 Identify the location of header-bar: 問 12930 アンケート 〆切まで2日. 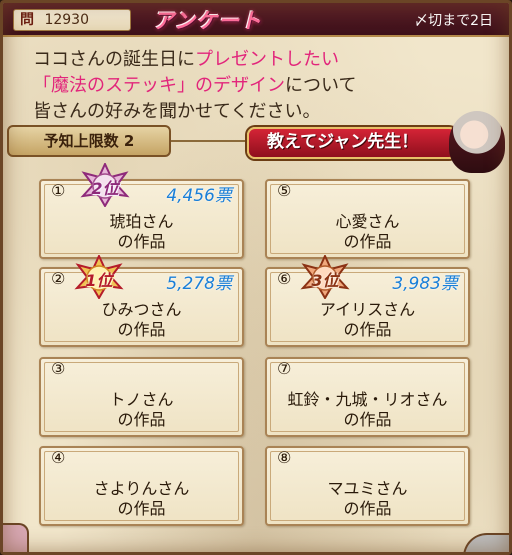
(256, 20).